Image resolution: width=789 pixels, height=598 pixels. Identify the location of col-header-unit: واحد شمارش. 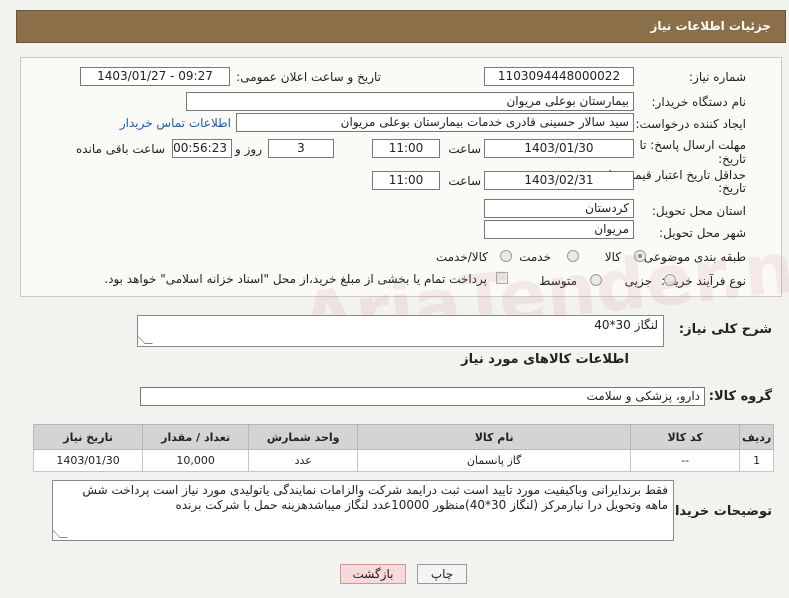
(303, 437).